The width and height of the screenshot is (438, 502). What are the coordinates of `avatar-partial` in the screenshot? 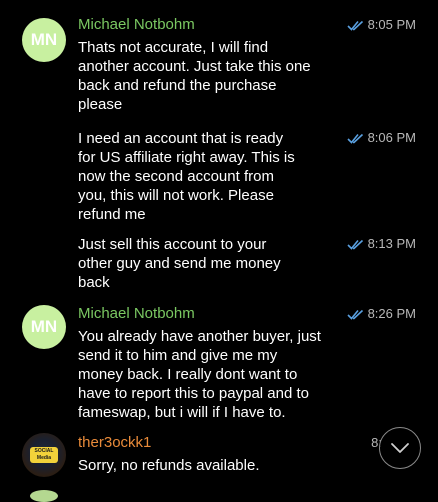 It's located at (44, 496).